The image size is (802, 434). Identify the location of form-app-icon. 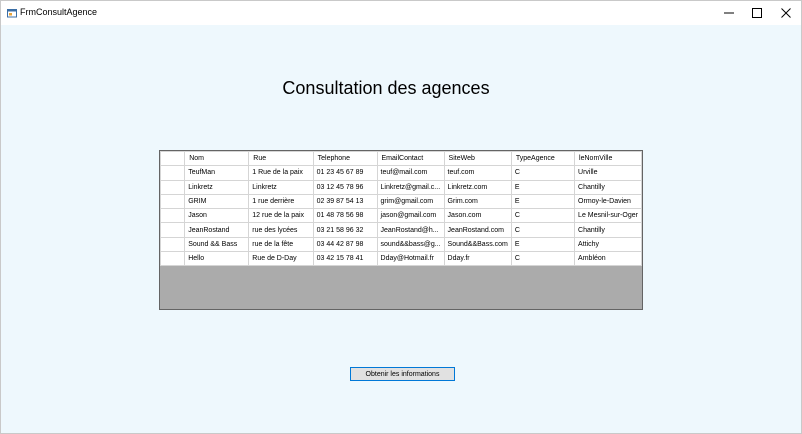
(12, 13).